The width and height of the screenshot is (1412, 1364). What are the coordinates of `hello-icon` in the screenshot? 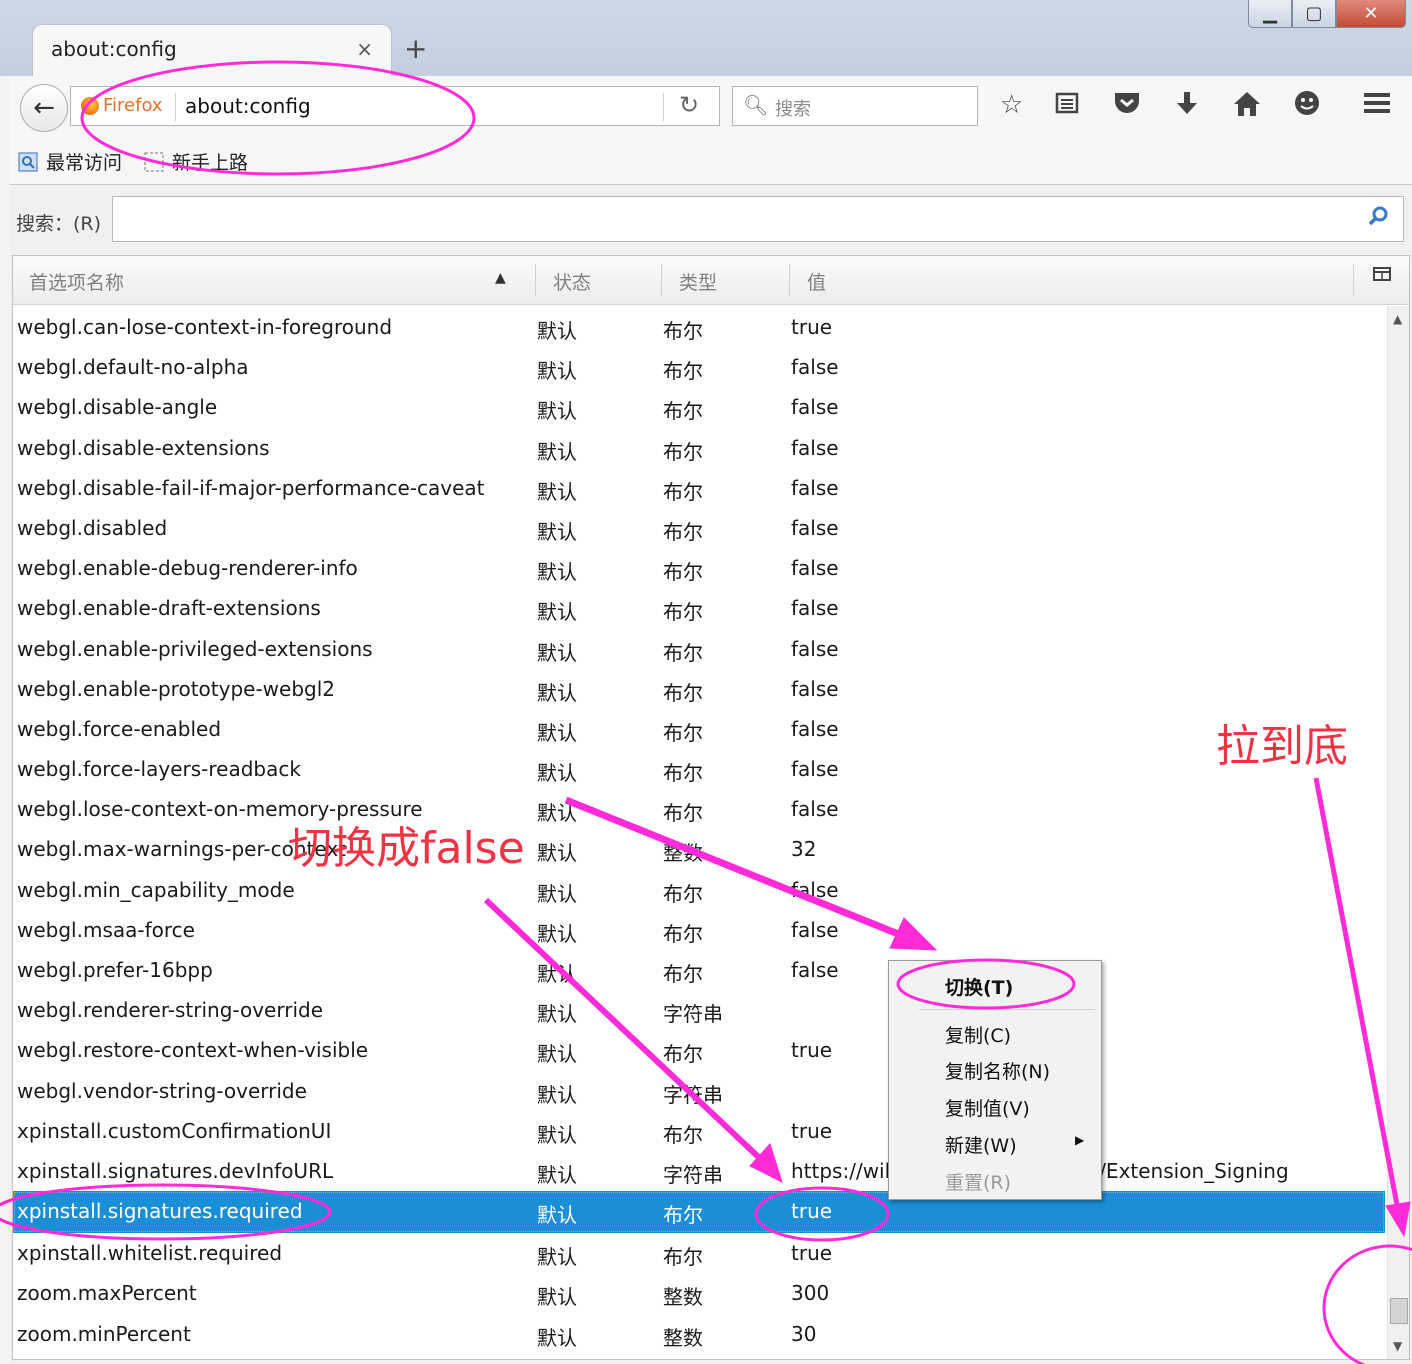 It's located at (1307, 107).